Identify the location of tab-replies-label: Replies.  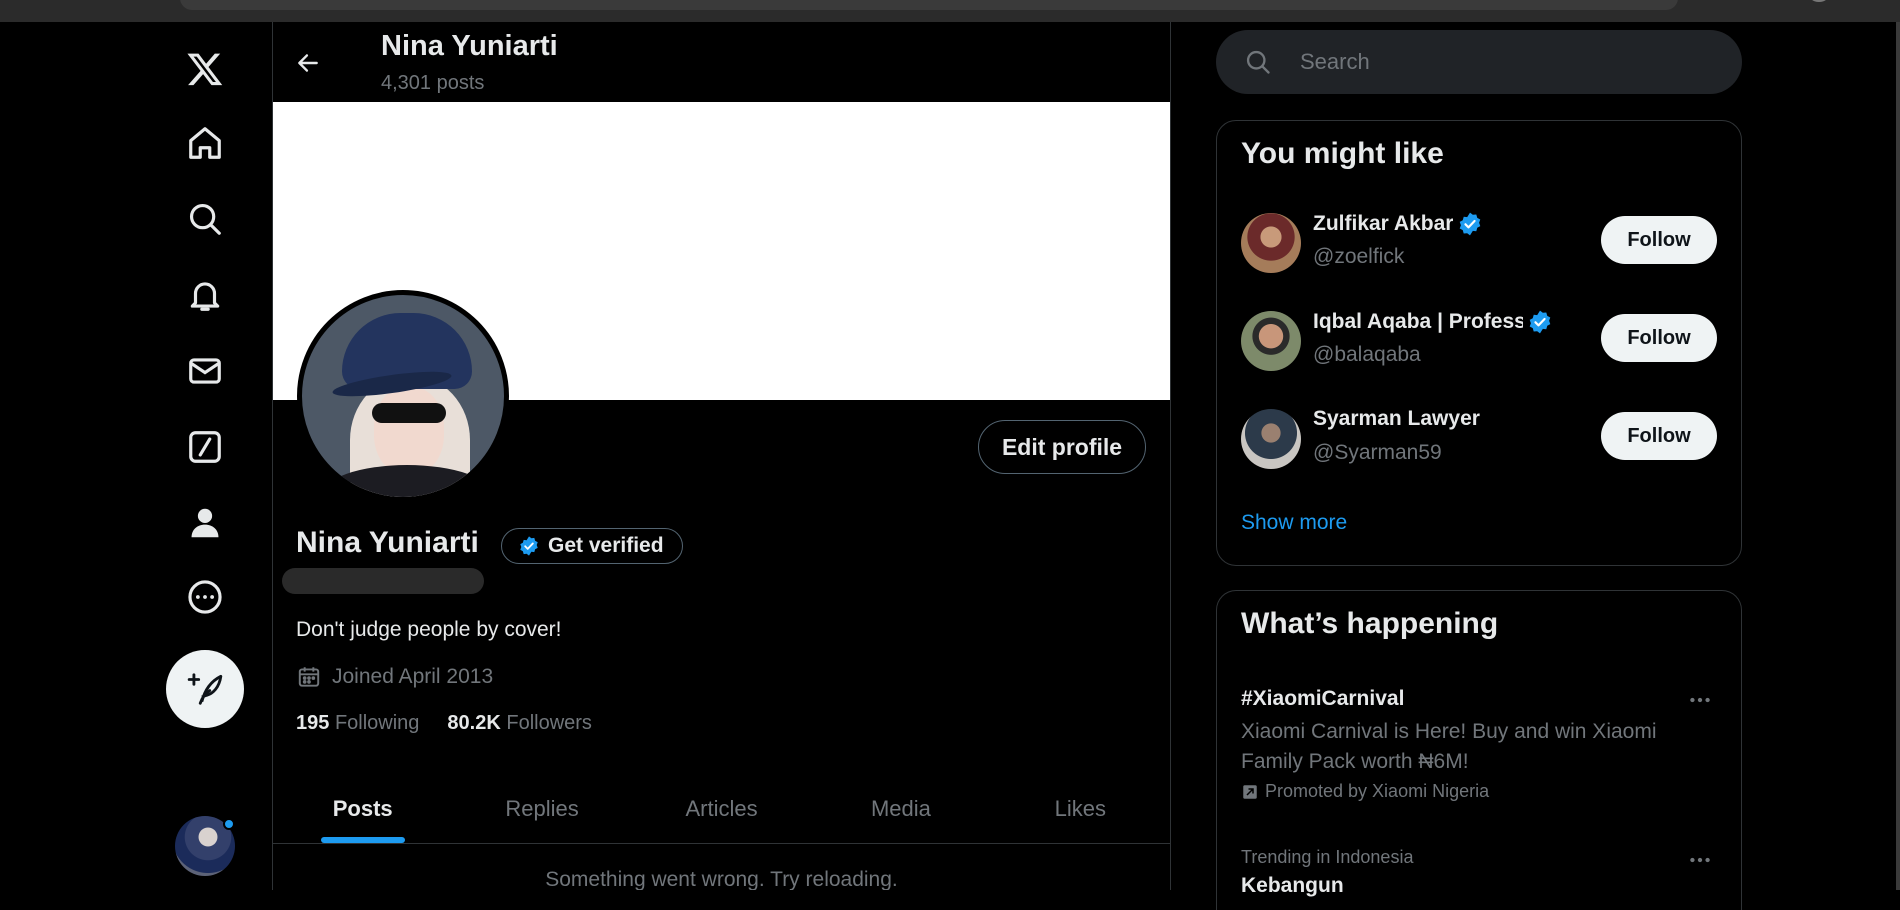
(542, 808).